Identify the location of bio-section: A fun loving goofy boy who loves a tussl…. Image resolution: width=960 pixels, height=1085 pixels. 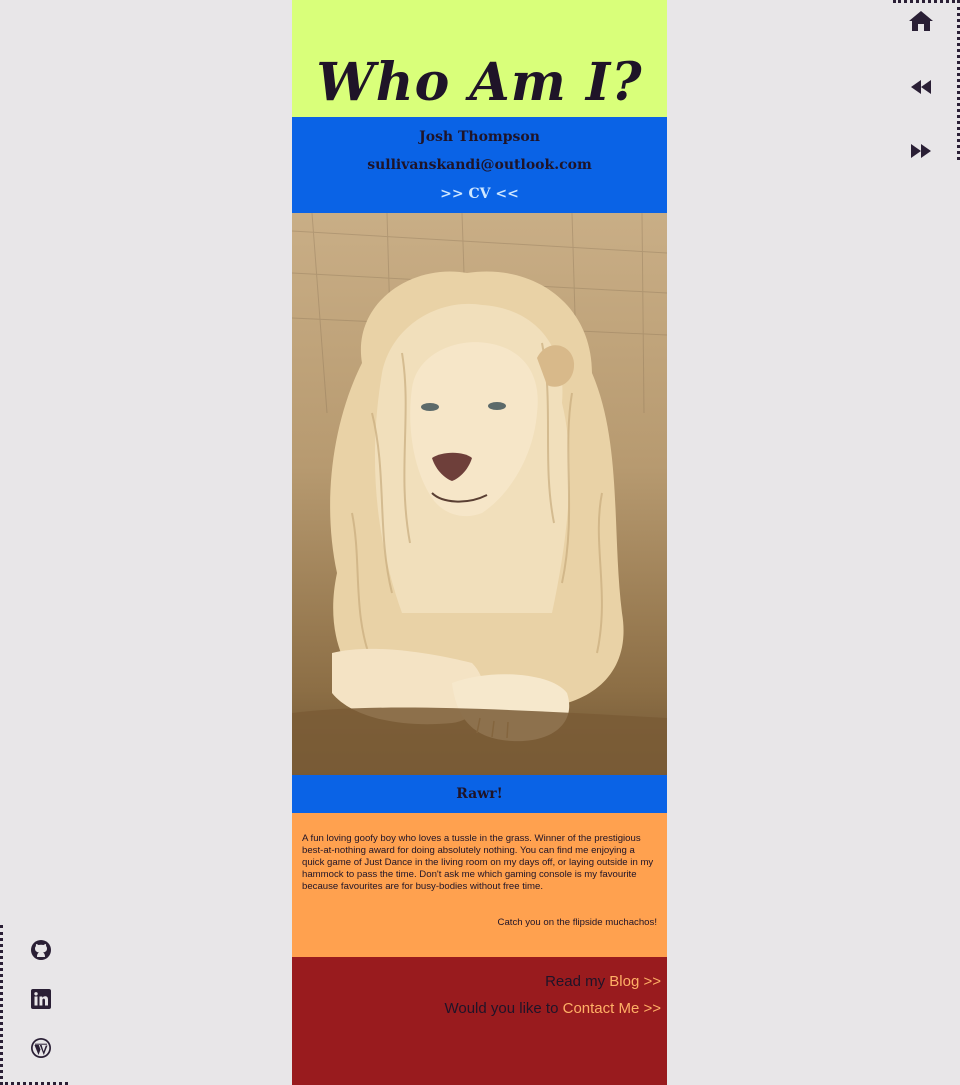
(479, 885).